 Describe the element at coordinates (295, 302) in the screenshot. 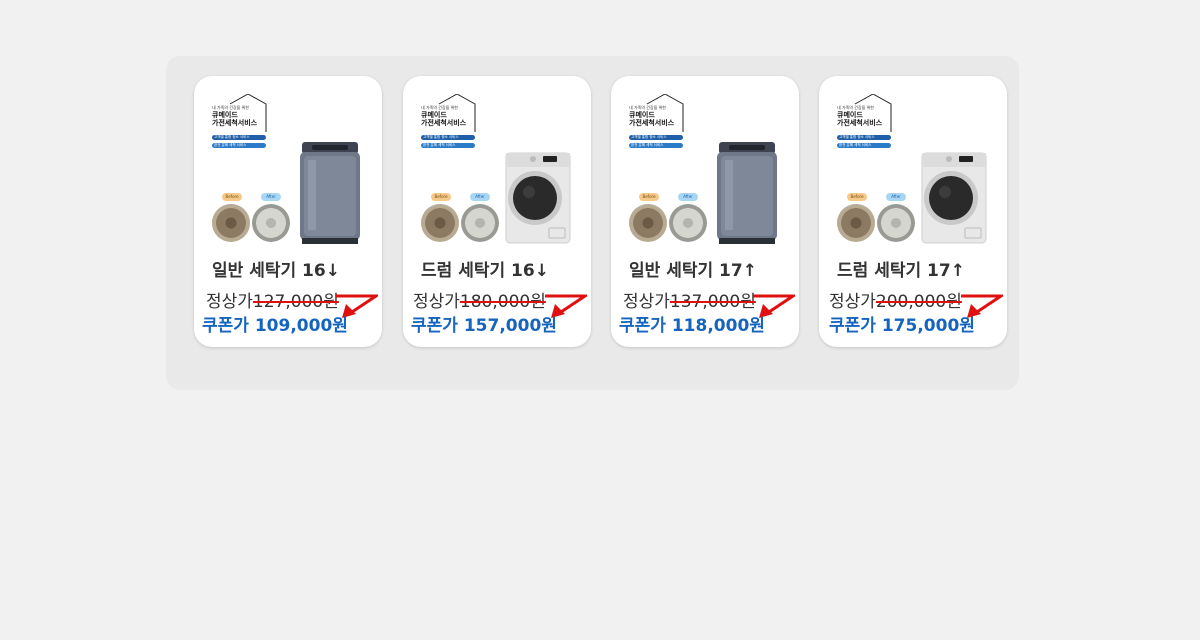

I see `regular-price-value: 127,000원` at that location.